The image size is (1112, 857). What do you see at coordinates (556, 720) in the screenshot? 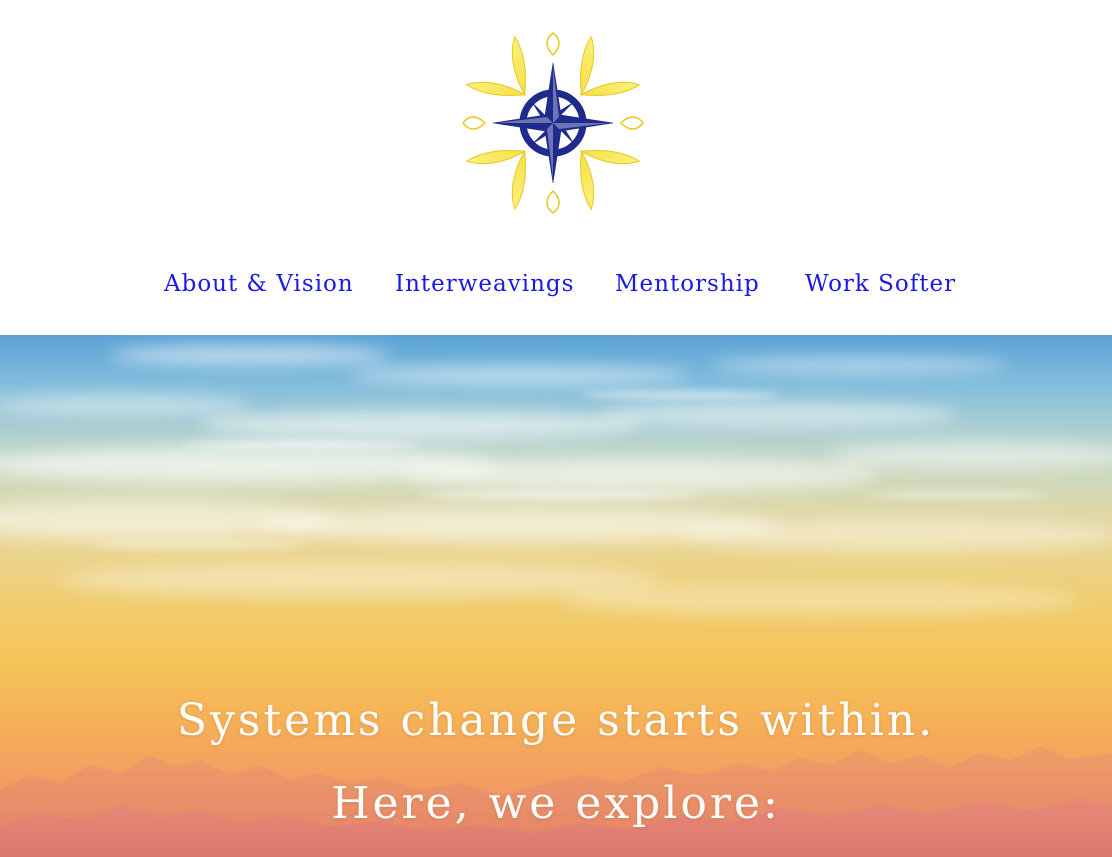
I see `hero-headline: Systems change starts within.` at bounding box center [556, 720].